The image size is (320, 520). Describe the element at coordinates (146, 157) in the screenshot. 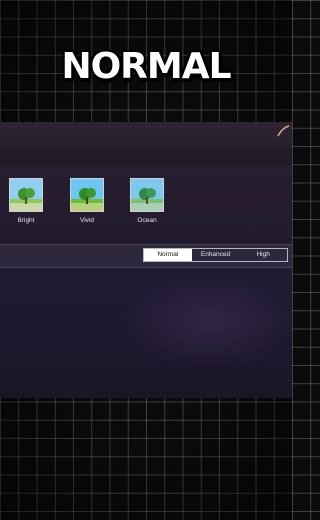

I see `panel-divider-band` at that location.